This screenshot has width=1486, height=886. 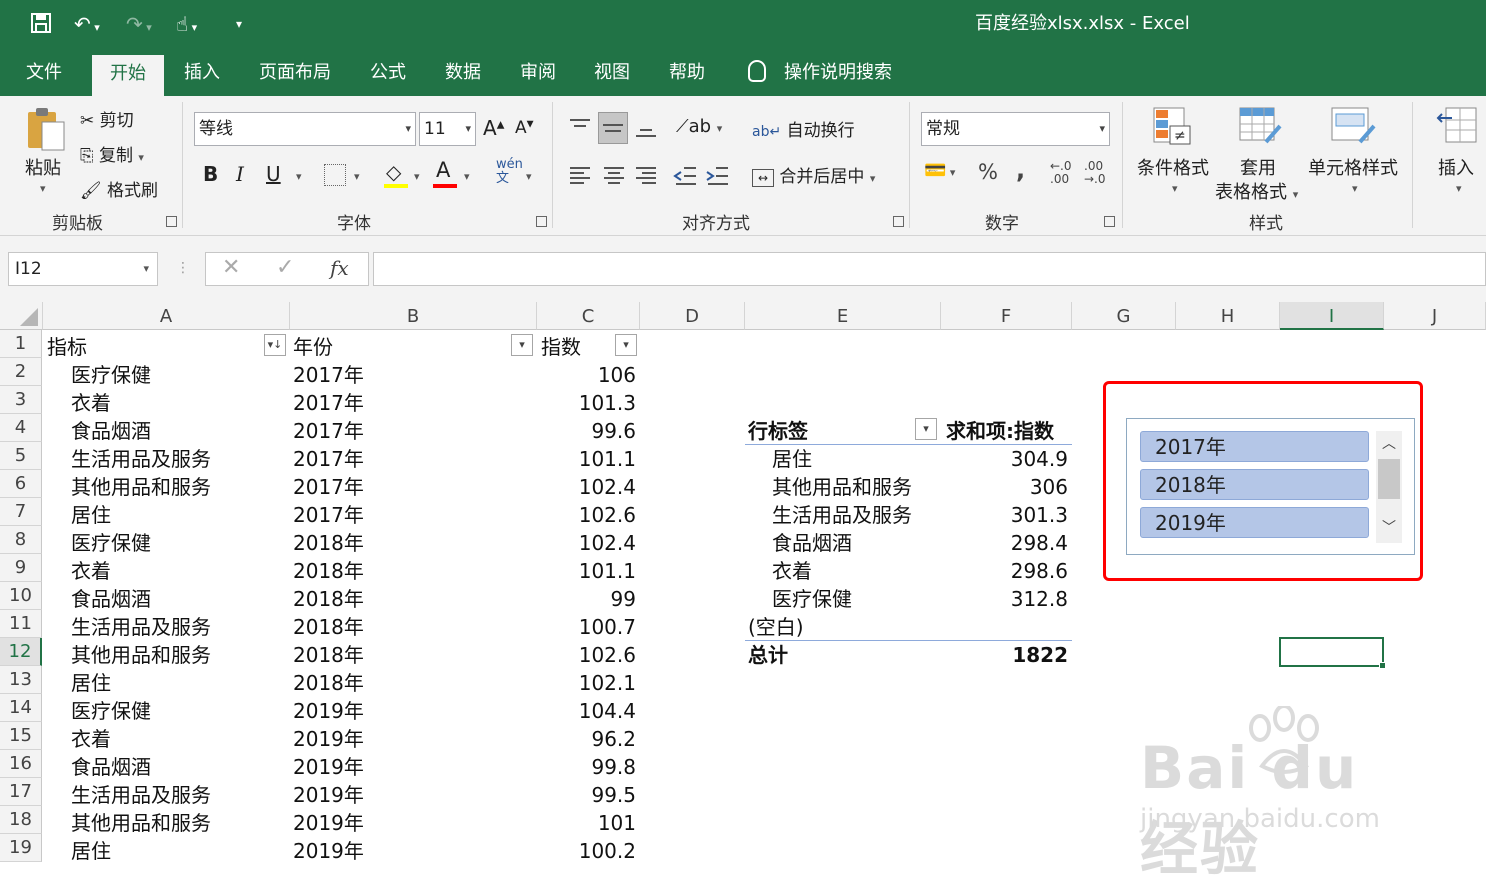 I want to click on pivot-row-label: 居住, so click(x=862, y=458).